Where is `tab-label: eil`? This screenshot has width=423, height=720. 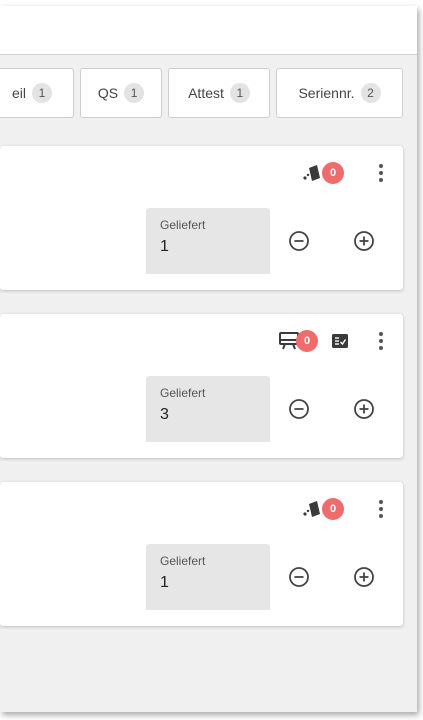 tab-label: eil is located at coordinates (18, 93).